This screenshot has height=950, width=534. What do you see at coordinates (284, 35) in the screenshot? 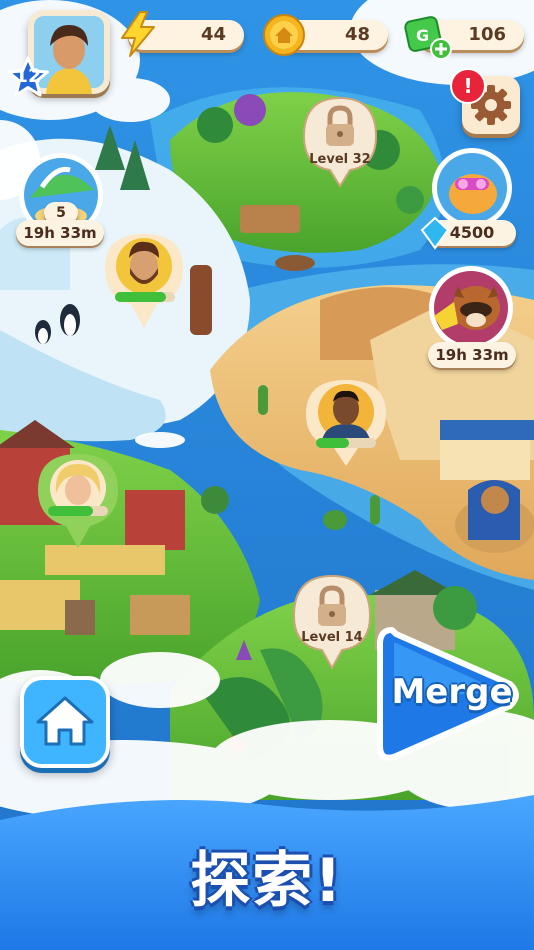
I see `coin-icon` at bounding box center [284, 35].